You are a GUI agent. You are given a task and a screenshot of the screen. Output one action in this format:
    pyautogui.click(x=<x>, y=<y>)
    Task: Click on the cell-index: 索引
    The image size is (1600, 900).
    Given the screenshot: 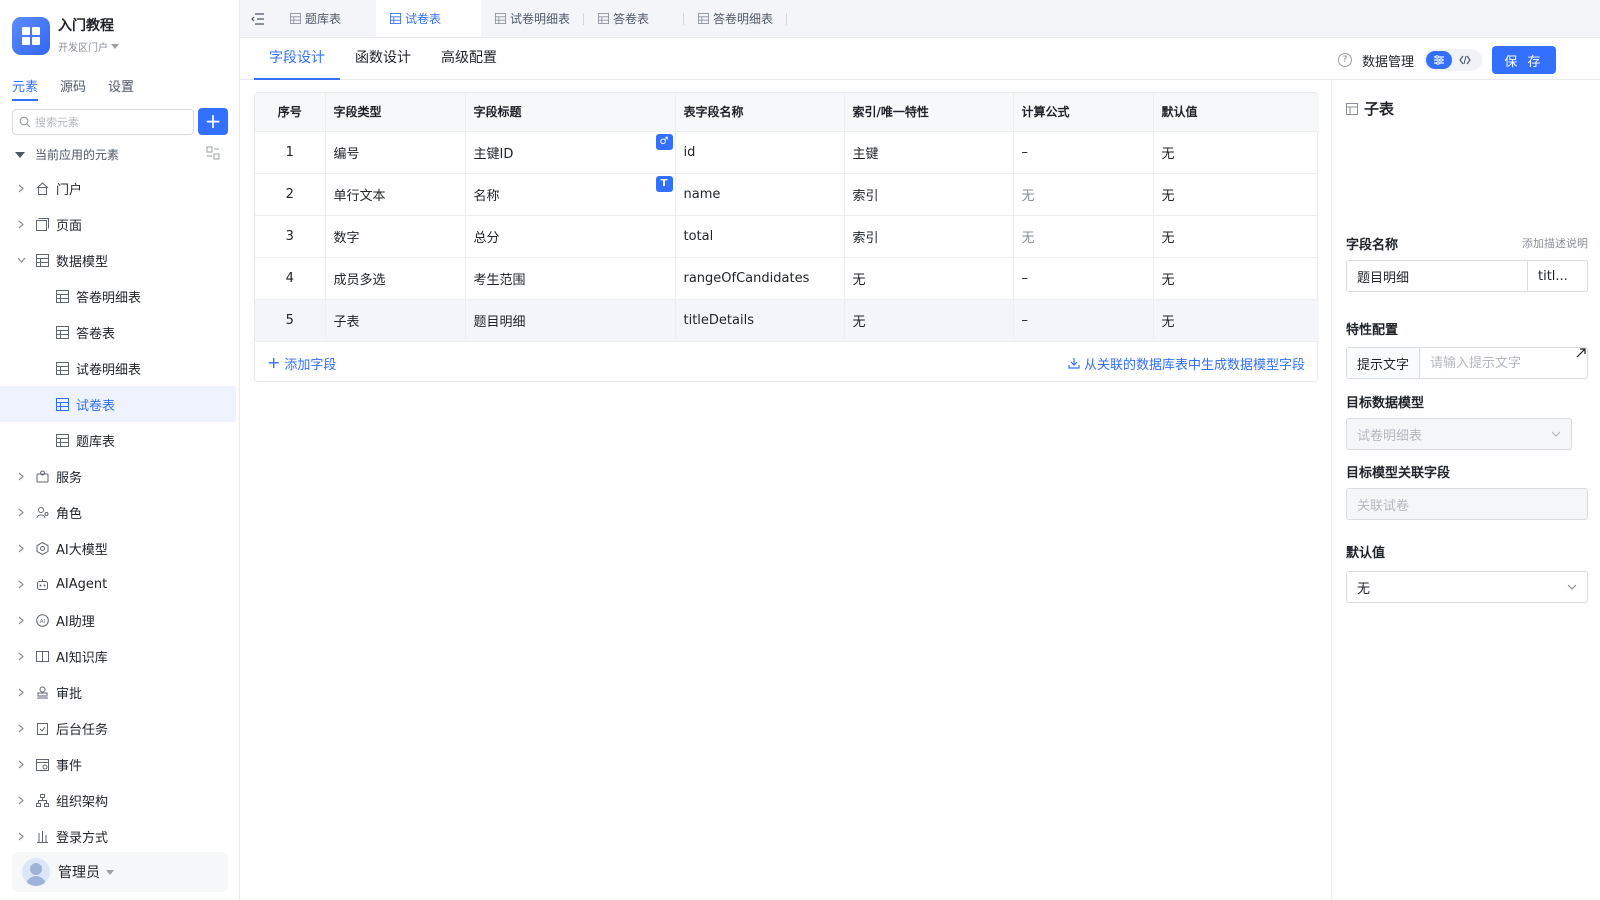 What is the action you would take?
    pyautogui.click(x=929, y=236)
    